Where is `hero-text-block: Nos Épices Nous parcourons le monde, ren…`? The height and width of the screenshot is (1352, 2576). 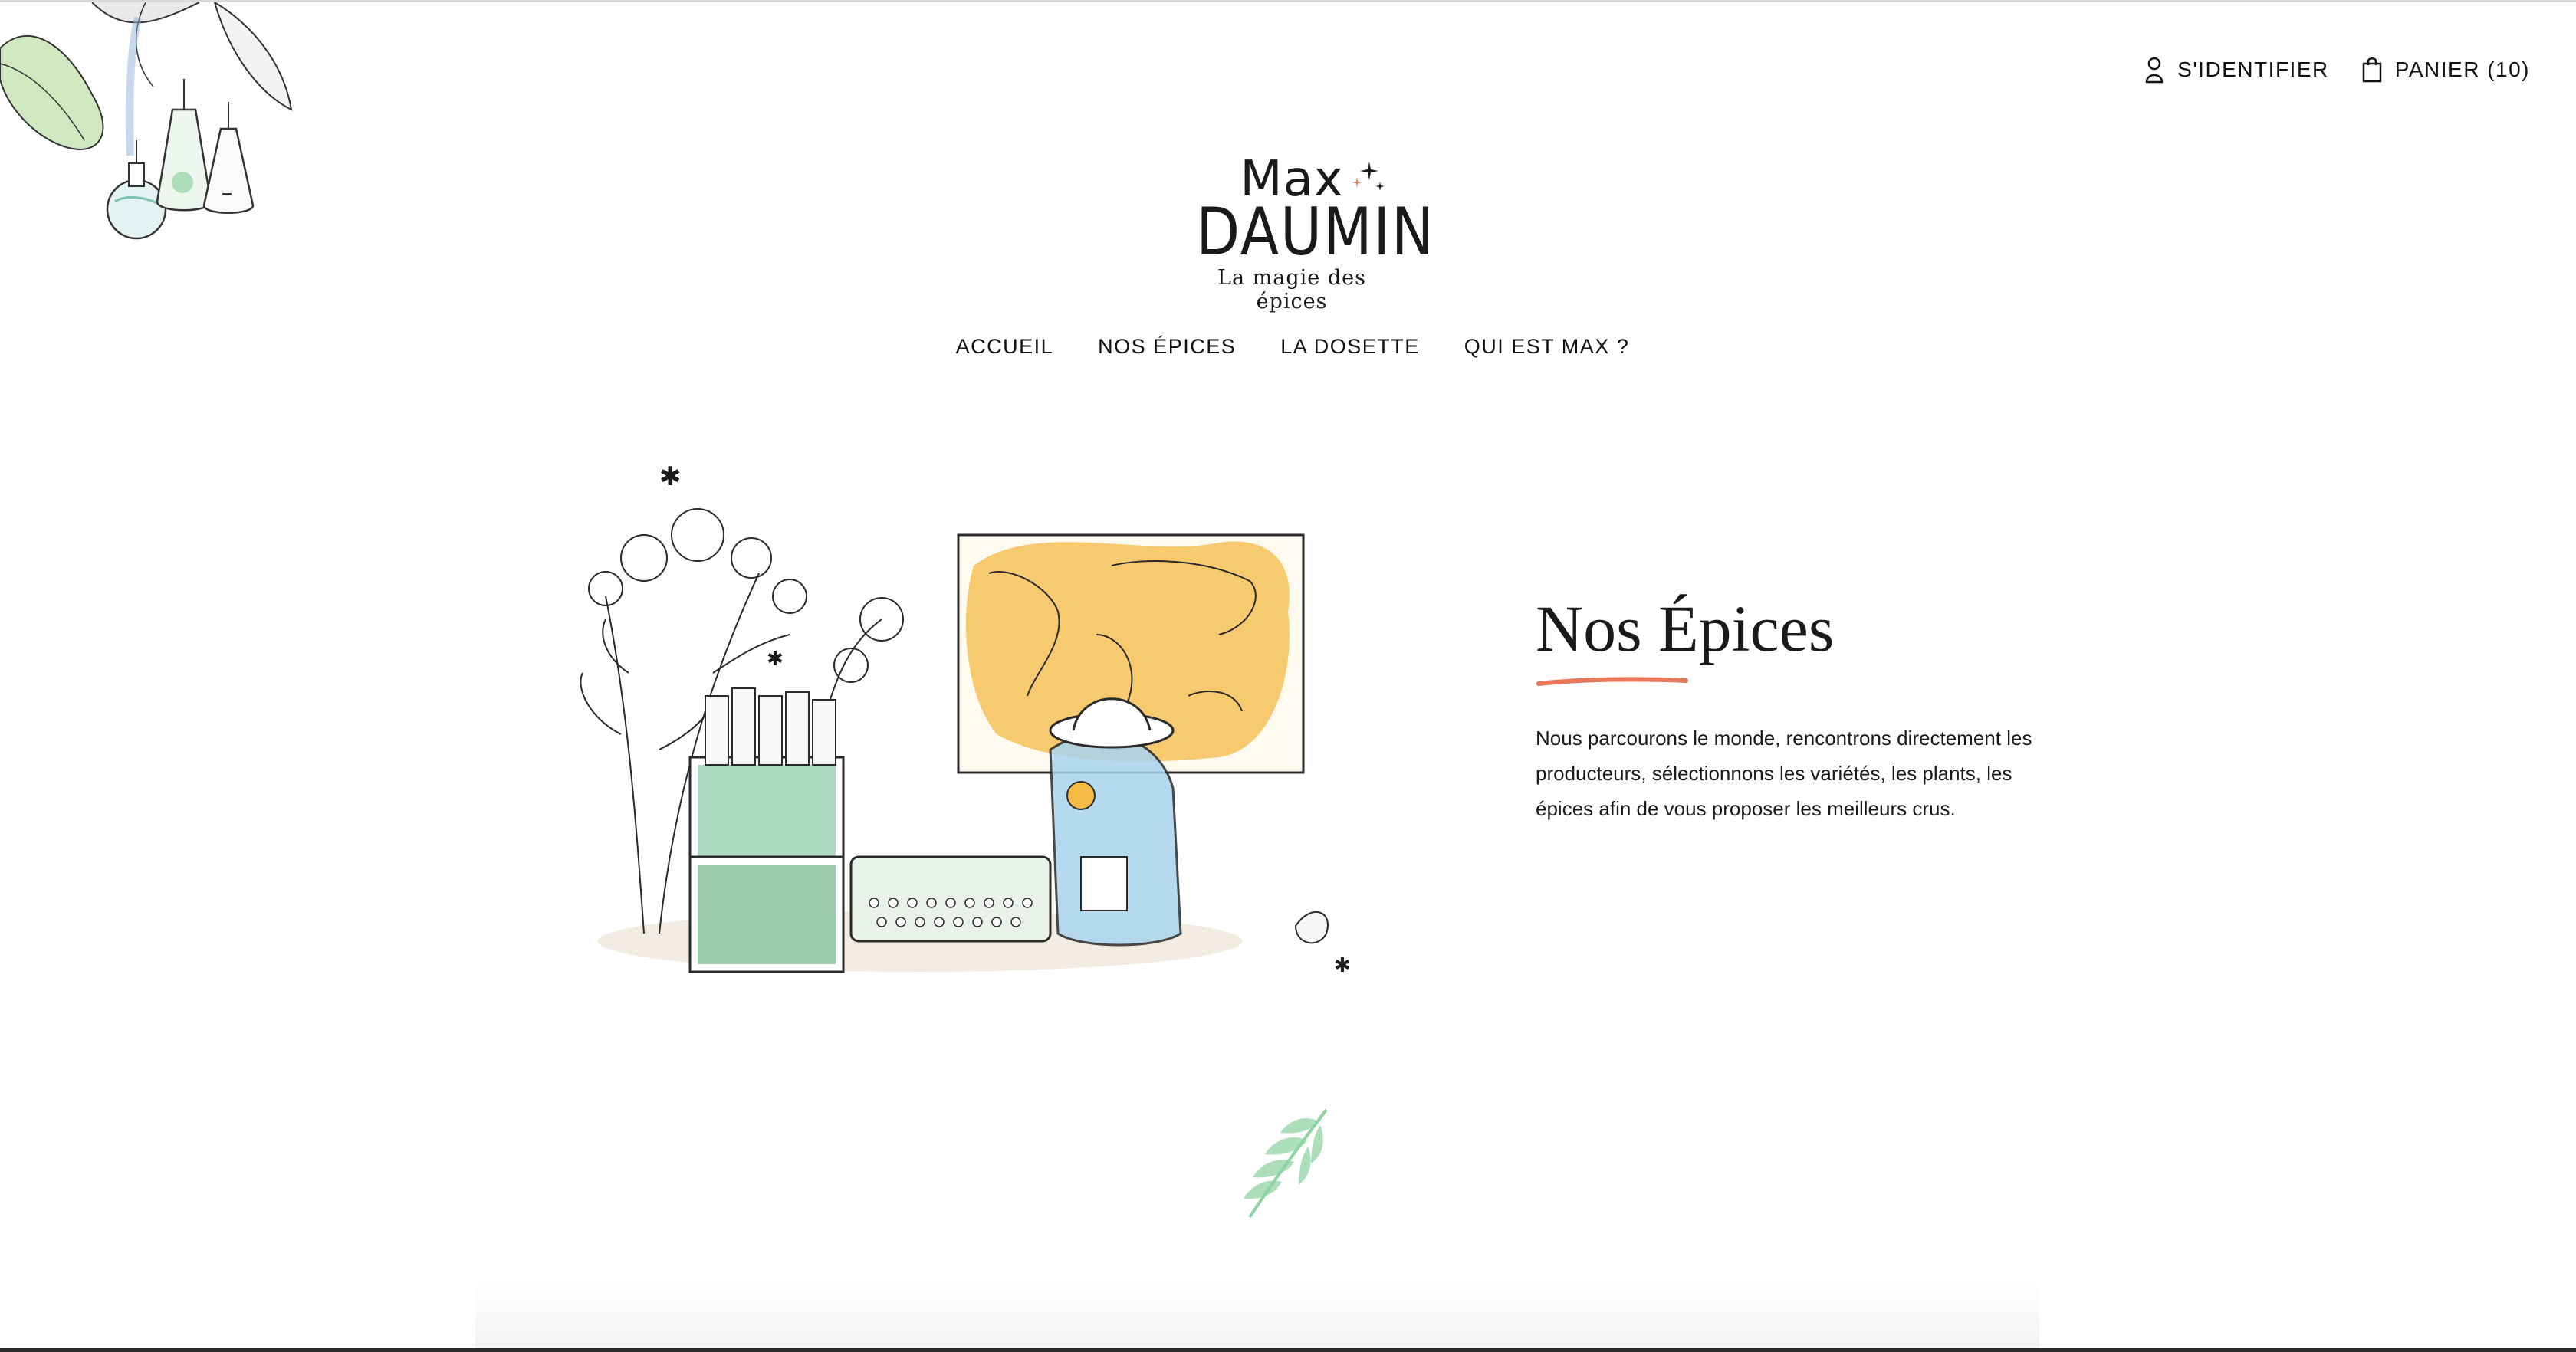
hero-text-block: Nos Épices Nous parcourons le monde, ren… is located at coordinates (1804, 709).